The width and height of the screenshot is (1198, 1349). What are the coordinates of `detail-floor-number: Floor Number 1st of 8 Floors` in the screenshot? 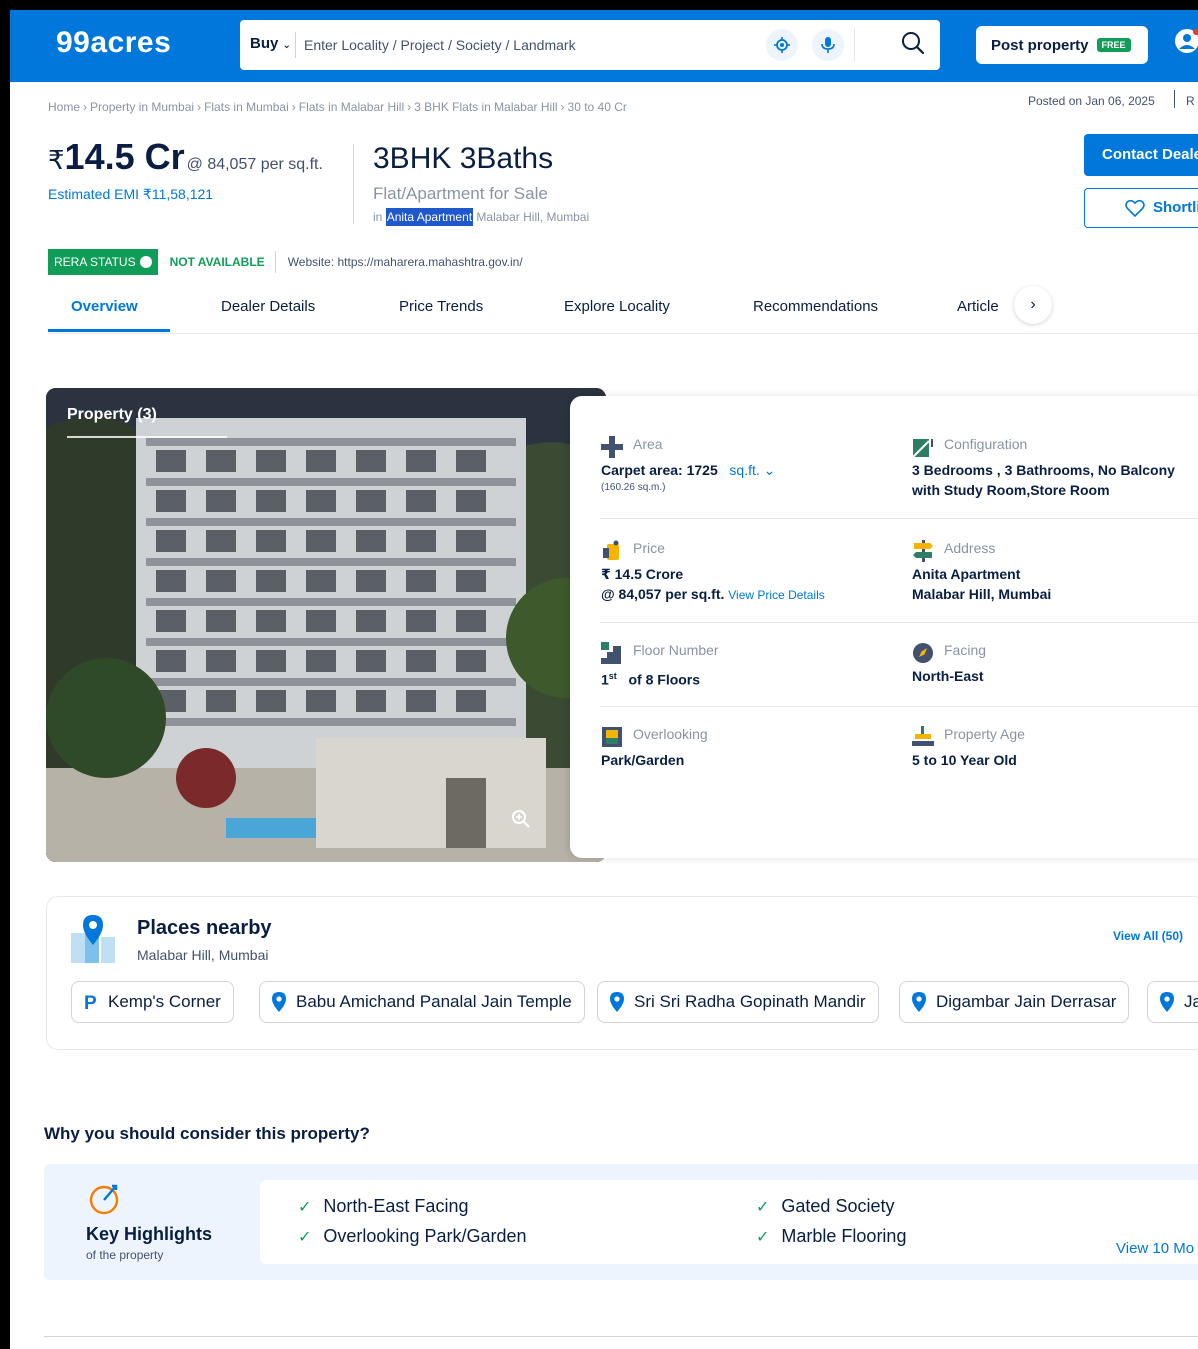 It's located at (751, 666).